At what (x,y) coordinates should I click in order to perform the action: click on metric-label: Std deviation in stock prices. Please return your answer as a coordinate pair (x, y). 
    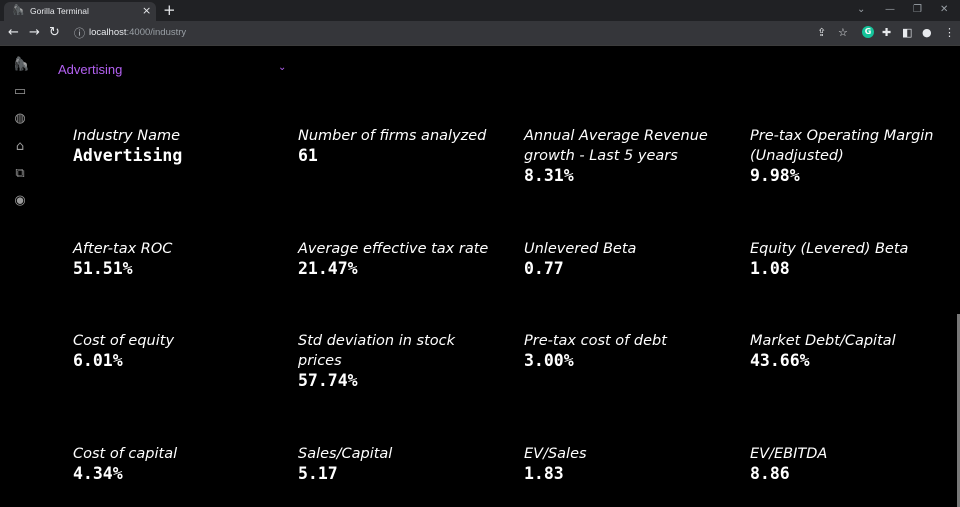
    Looking at the image, I should click on (377, 351).